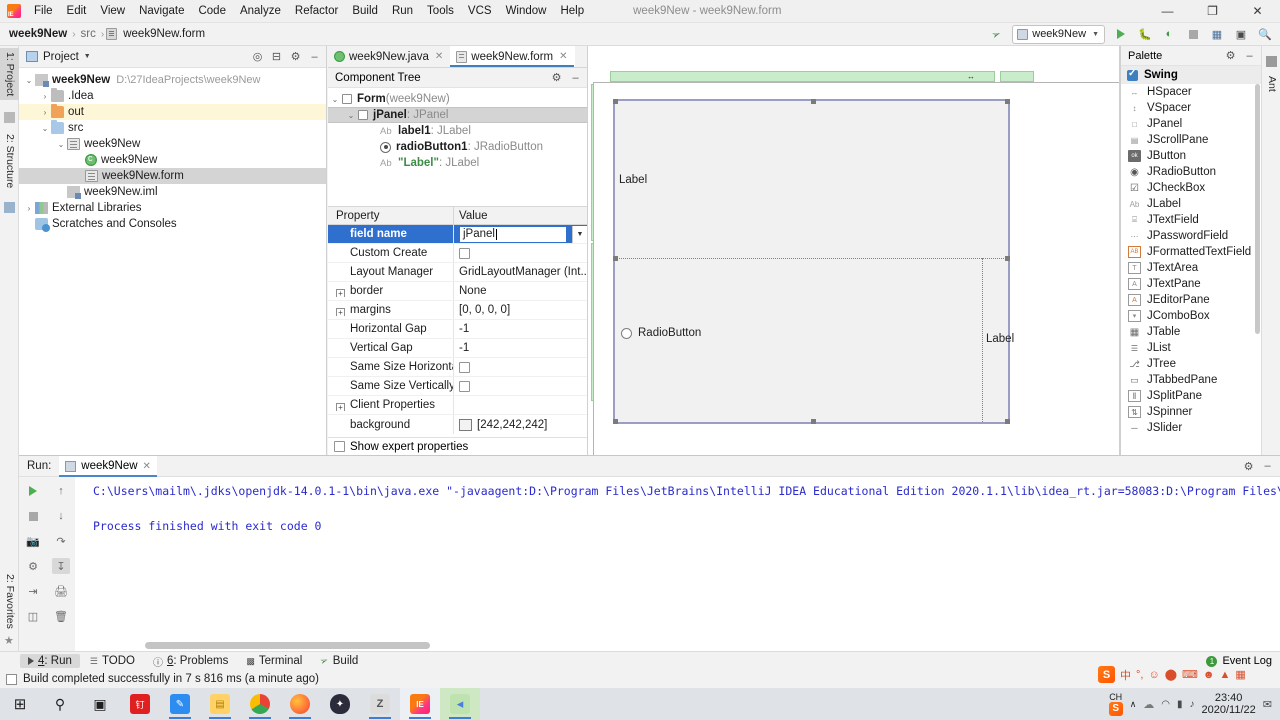 Image resolution: width=1280 pixels, height=720 pixels. What do you see at coordinates (33, 616) in the screenshot?
I see `export-icon: ◫` at bounding box center [33, 616].